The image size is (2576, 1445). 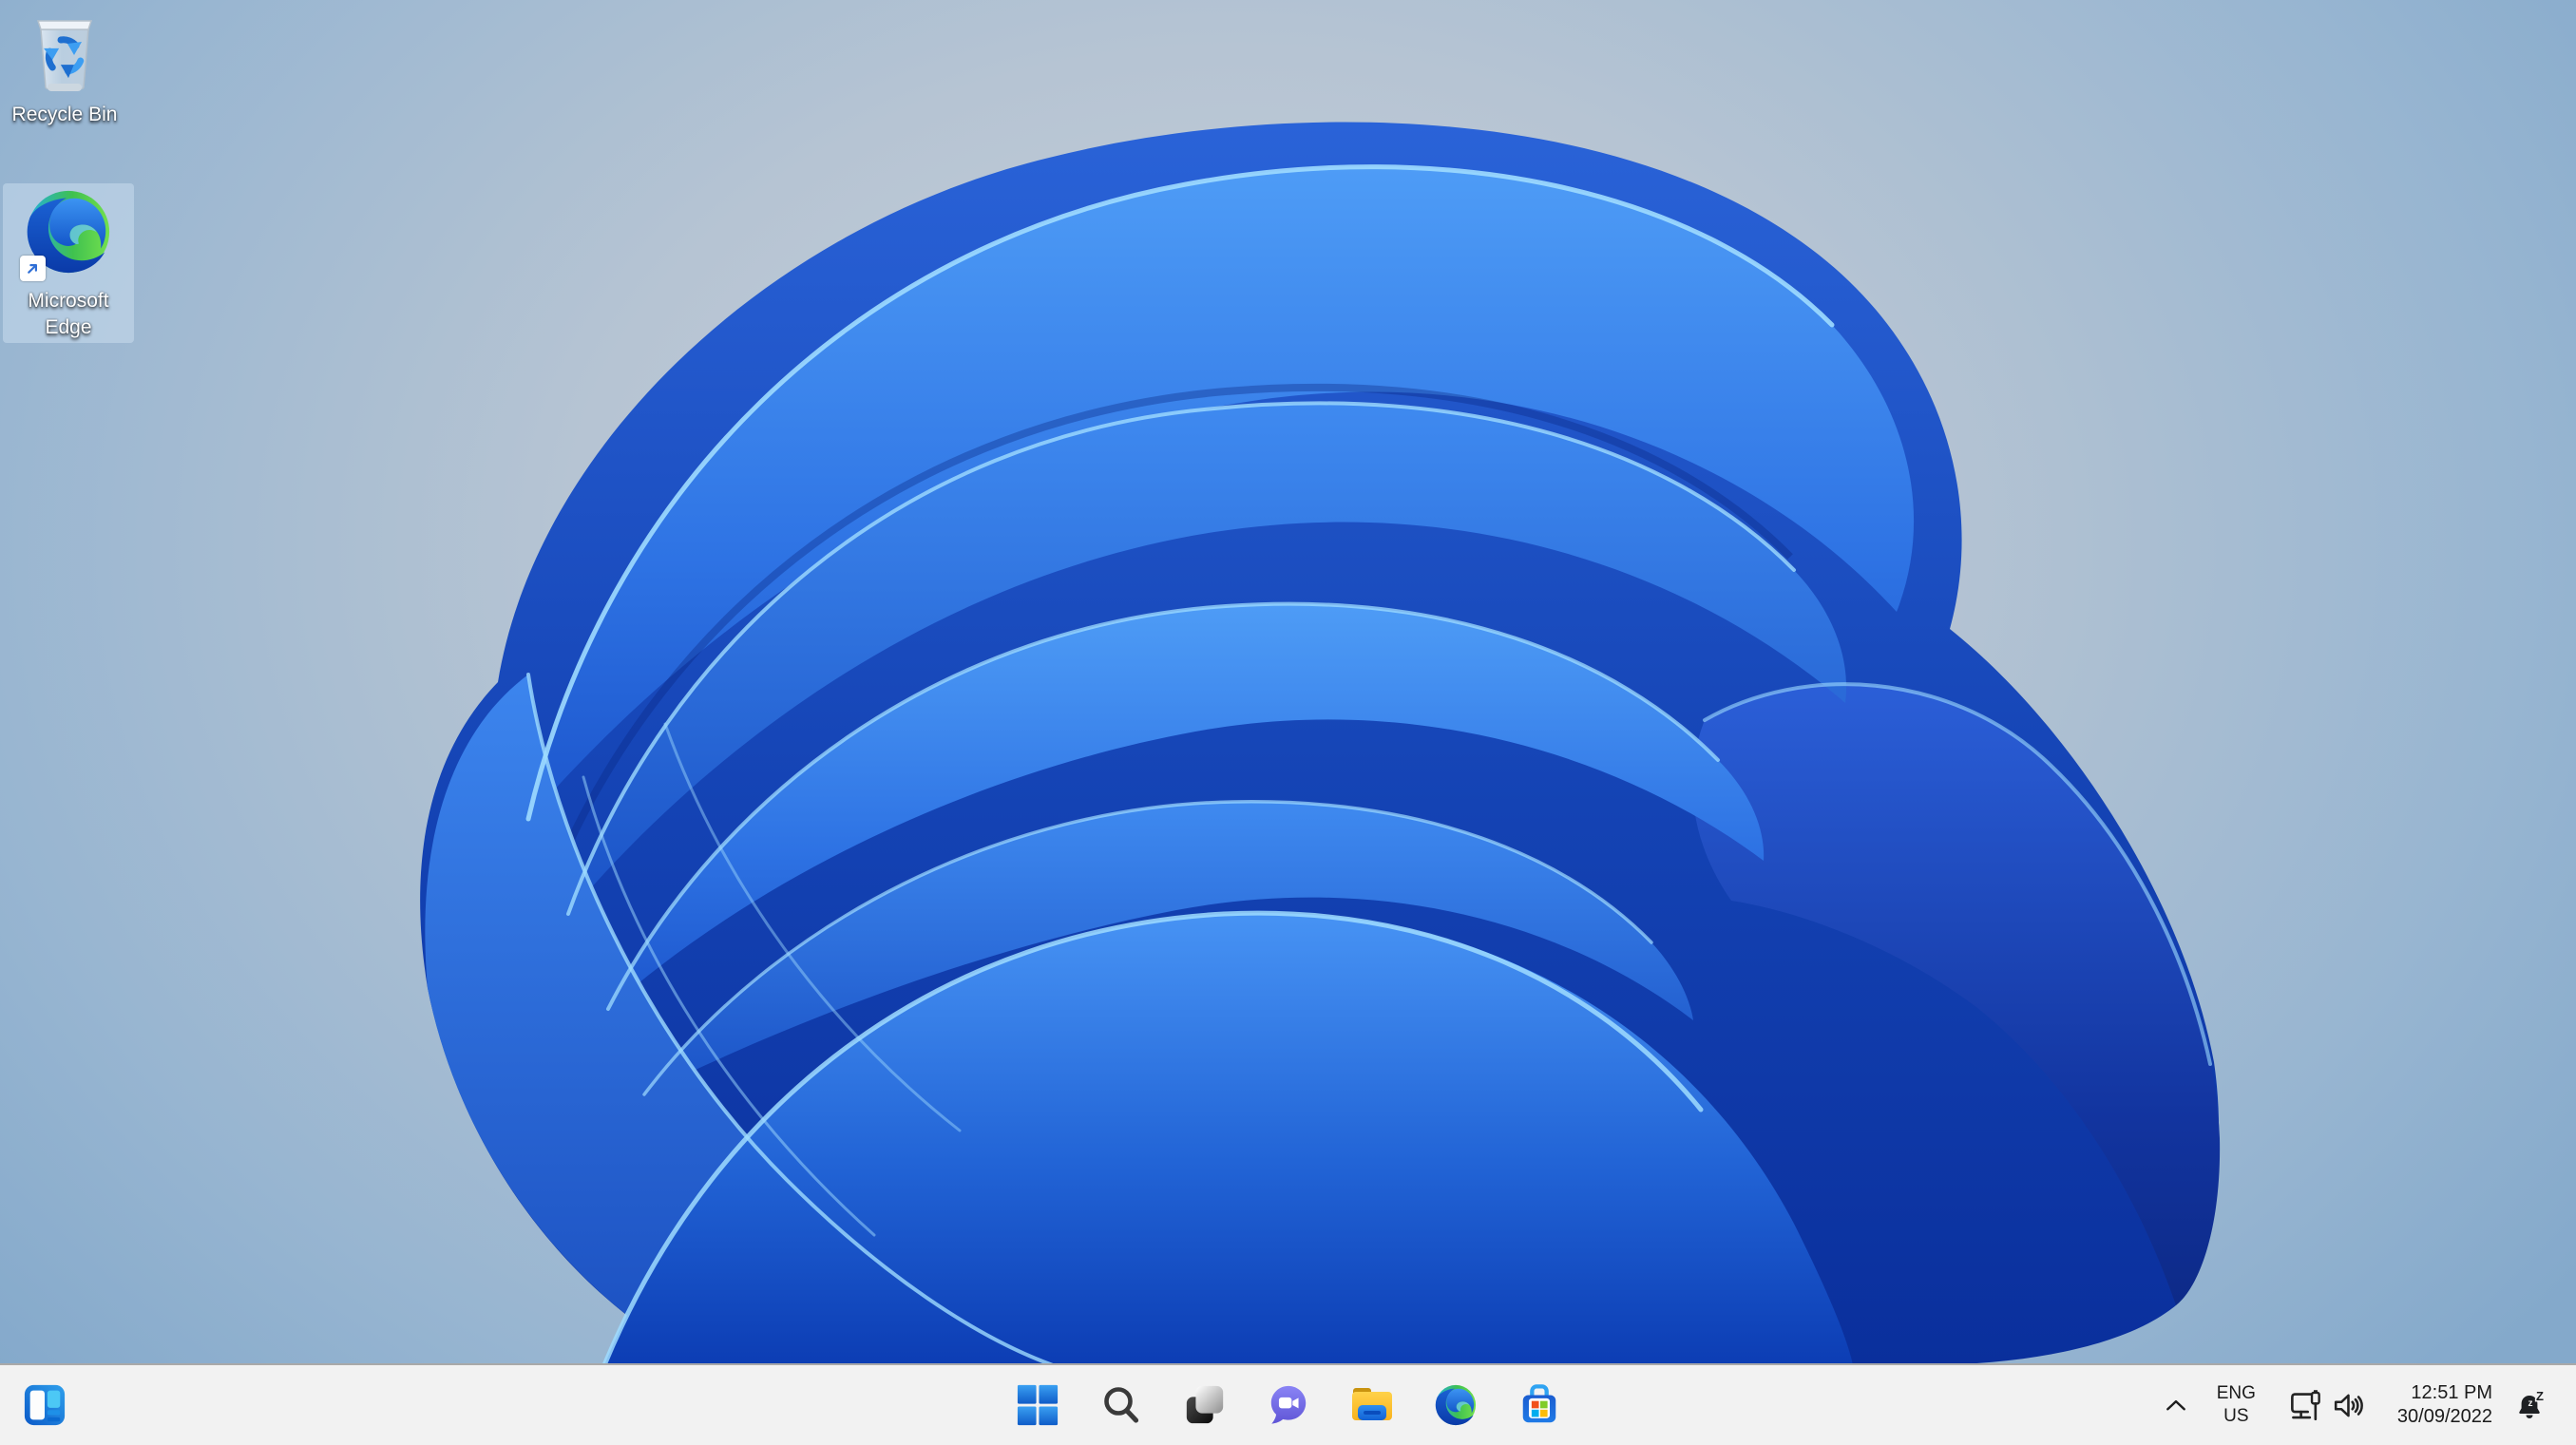 I want to click on show-hidden-icons-button, so click(x=2176, y=1405).